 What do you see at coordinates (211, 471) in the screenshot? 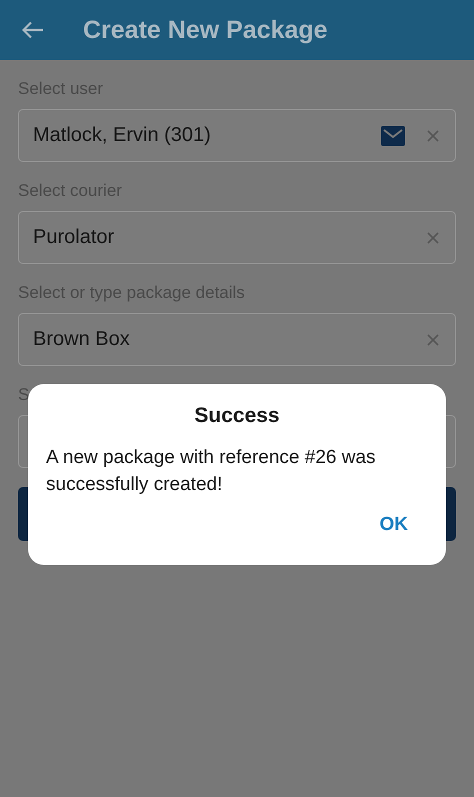
I see `dialog-message: A new package with reference #26 was successfully created!` at bounding box center [211, 471].